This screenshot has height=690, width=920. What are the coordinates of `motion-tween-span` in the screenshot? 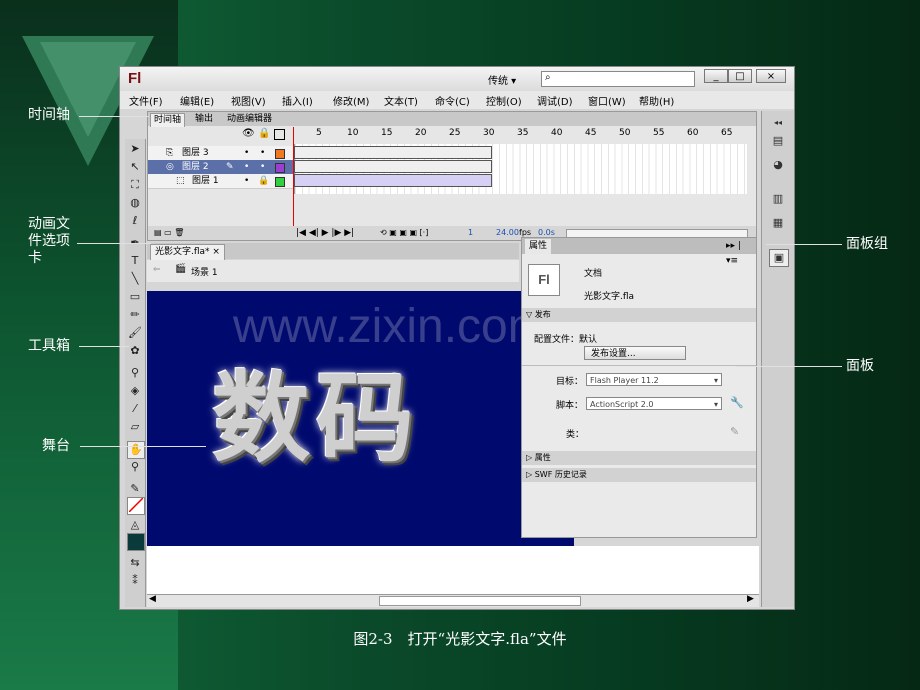 It's located at (393, 180).